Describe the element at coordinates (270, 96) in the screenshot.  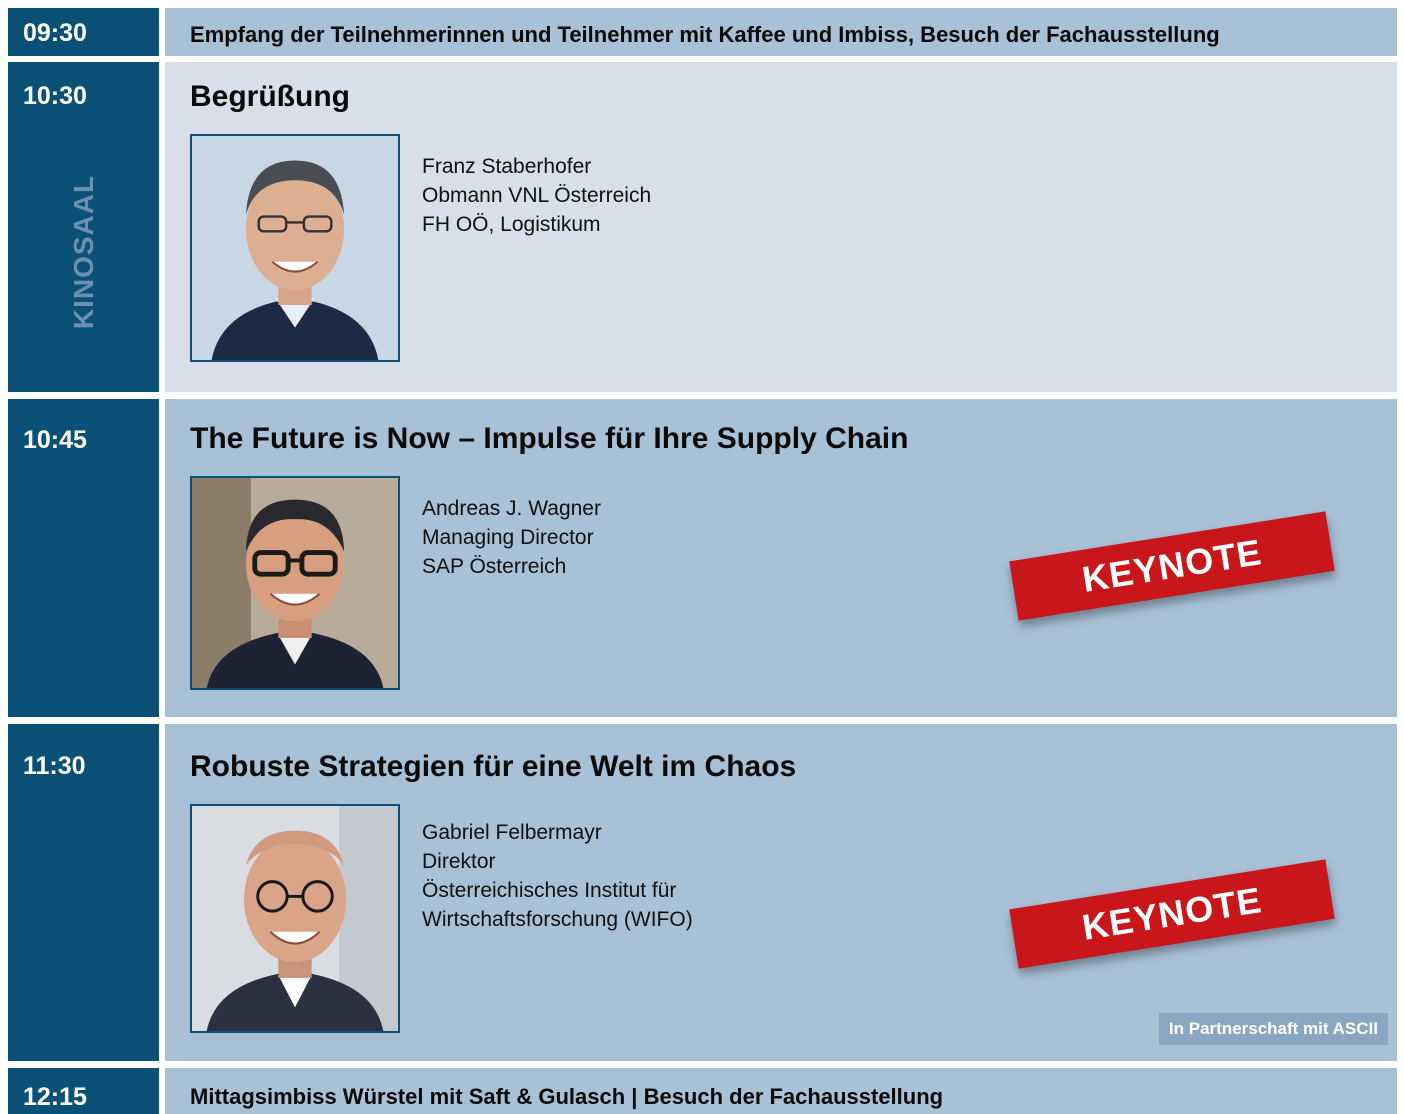
I see `session-title: Begrüßung` at that location.